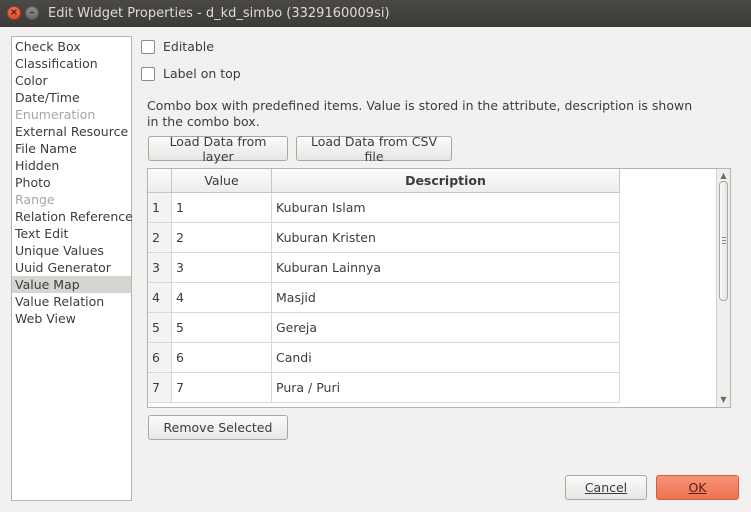 This screenshot has height=512, width=751. I want to click on value-cell: 4, so click(222, 298).